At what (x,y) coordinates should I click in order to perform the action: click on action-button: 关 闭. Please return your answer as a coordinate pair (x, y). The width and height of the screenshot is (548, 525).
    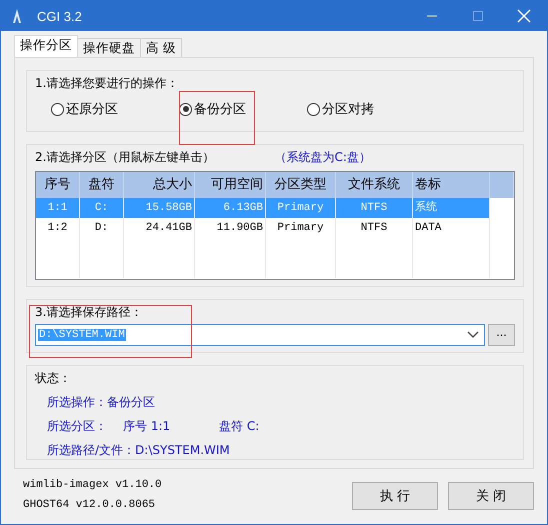
    Looking at the image, I should click on (491, 496).